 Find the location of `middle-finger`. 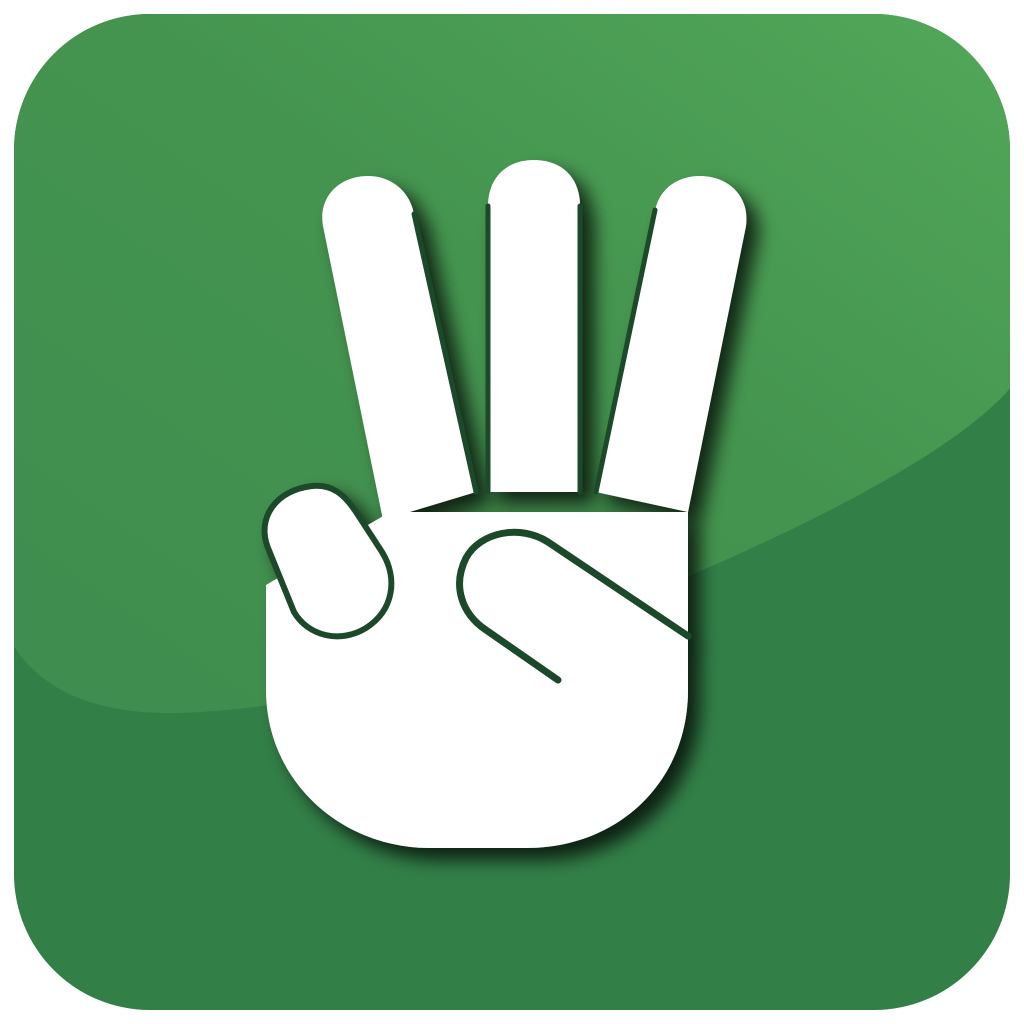

middle-finger is located at coordinates (534, 326).